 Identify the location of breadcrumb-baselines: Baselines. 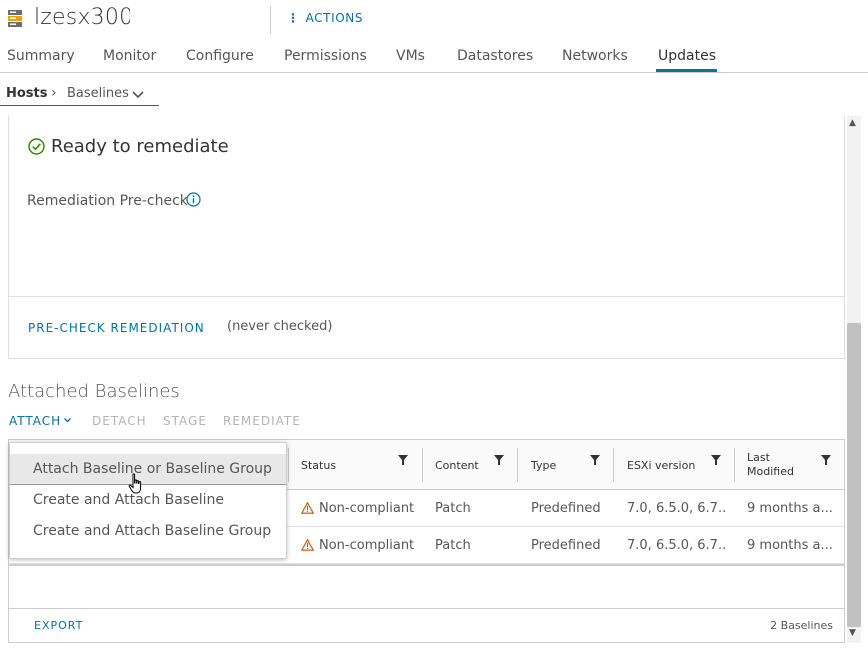
(98, 93).